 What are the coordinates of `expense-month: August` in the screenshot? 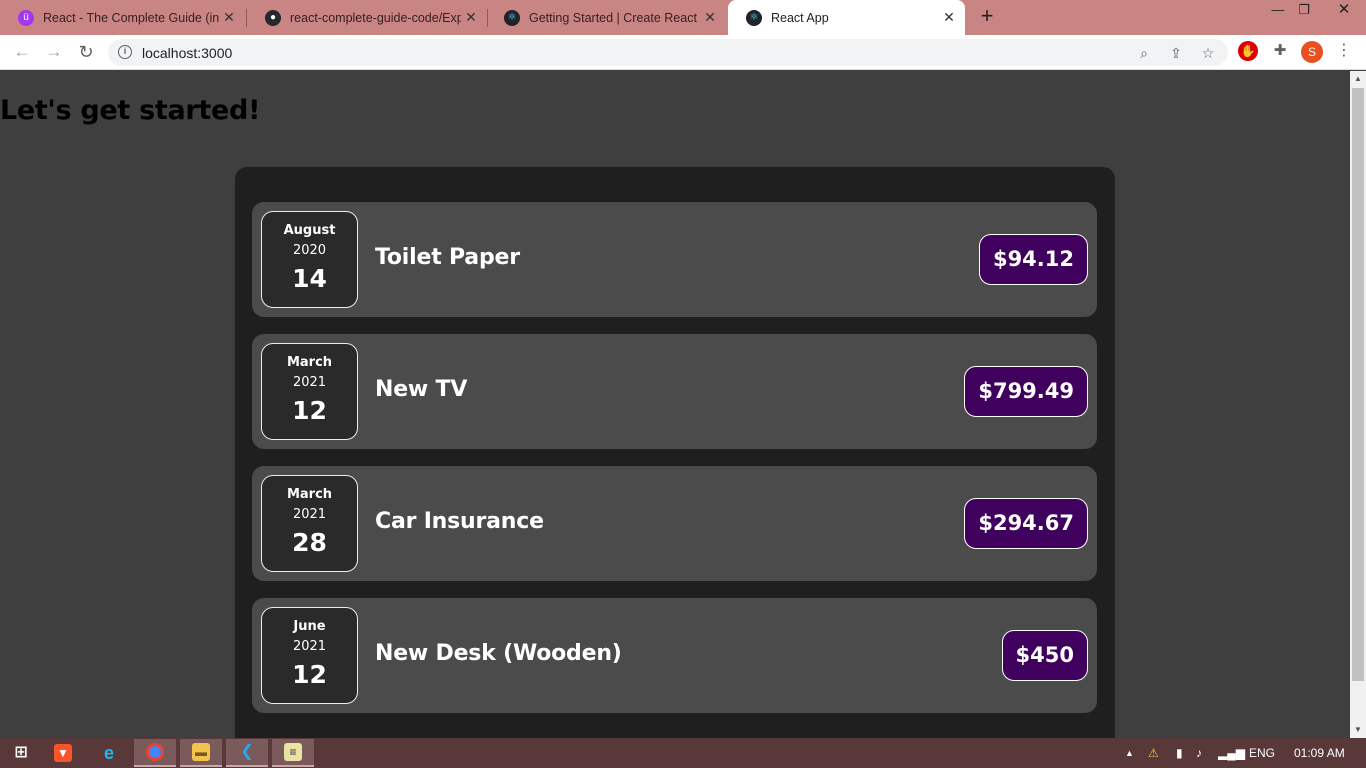 It's located at (309, 230).